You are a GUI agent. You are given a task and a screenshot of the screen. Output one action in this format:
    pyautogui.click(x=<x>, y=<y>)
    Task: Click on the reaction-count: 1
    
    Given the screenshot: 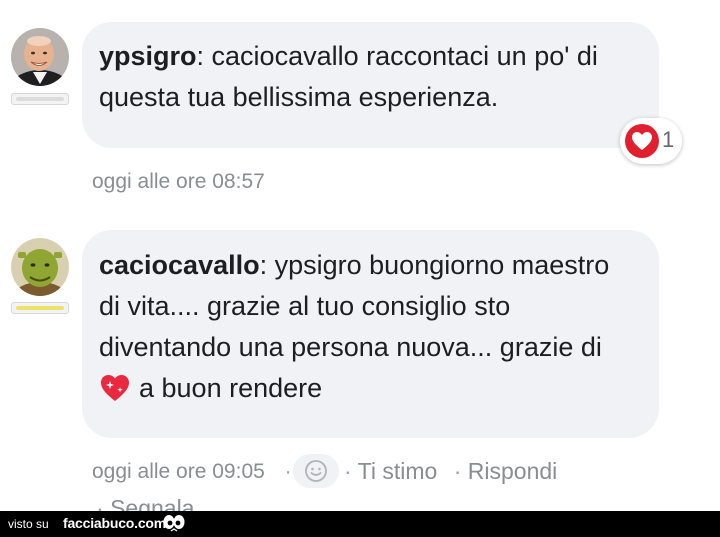 What is the action you would take?
    pyautogui.click(x=668, y=139)
    